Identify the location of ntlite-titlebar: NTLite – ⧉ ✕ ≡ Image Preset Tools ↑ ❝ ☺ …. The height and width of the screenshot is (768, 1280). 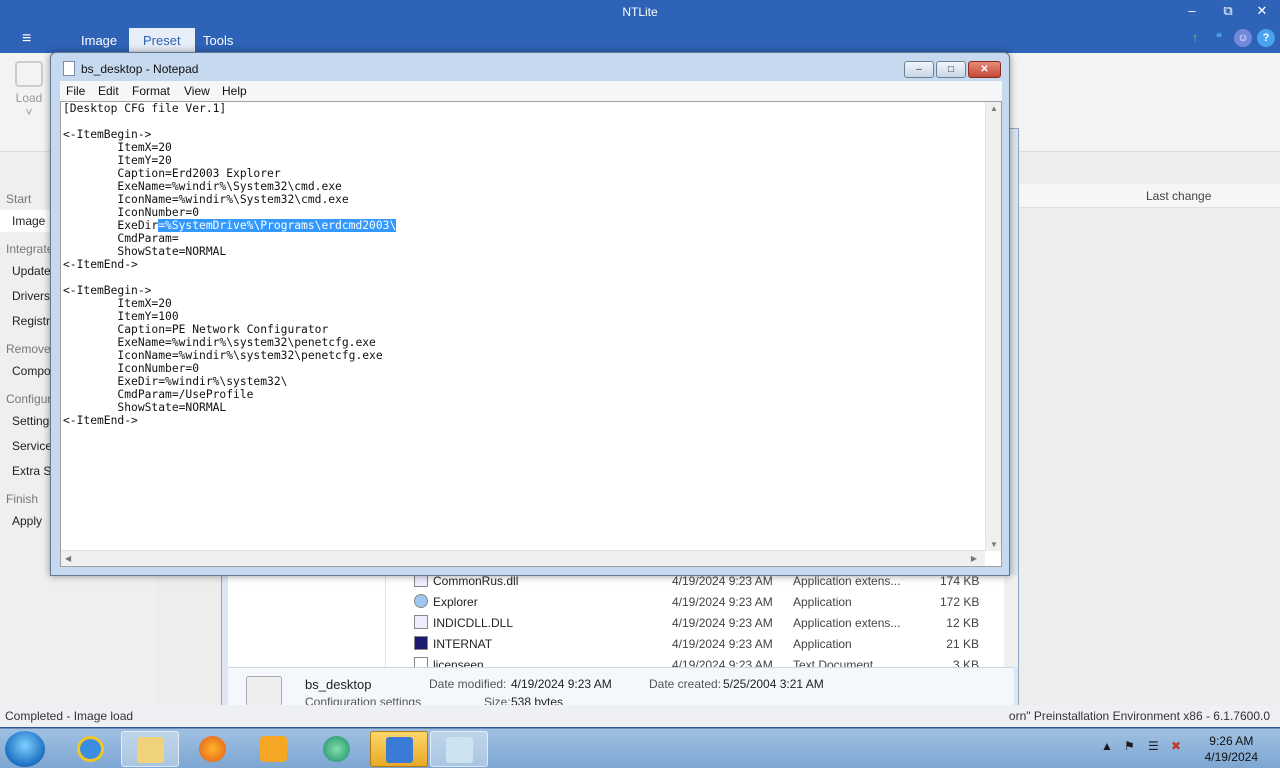
(640, 26).